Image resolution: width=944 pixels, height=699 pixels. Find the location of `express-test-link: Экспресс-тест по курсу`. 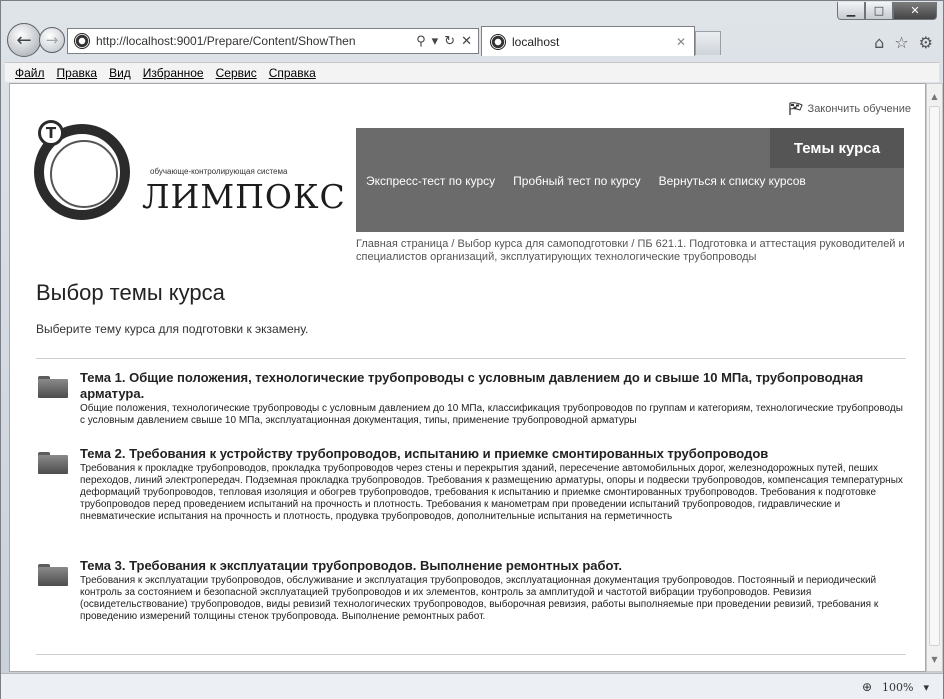

express-test-link: Экспресс-тест по курсу is located at coordinates (430, 181).